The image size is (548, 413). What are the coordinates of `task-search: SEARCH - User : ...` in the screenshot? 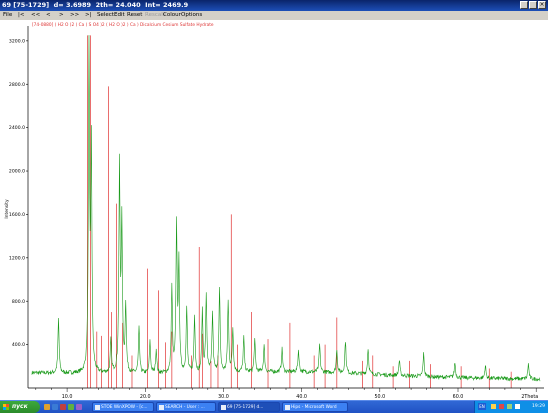 It's located at (186, 407).